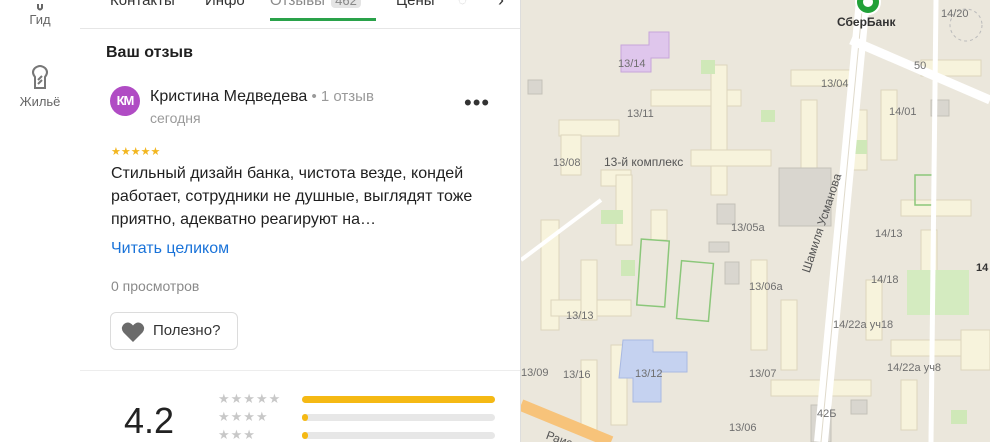 This screenshot has width=990, height=442. I want to click on map-poi-sberbank: СберБанк, so click(866, 22).